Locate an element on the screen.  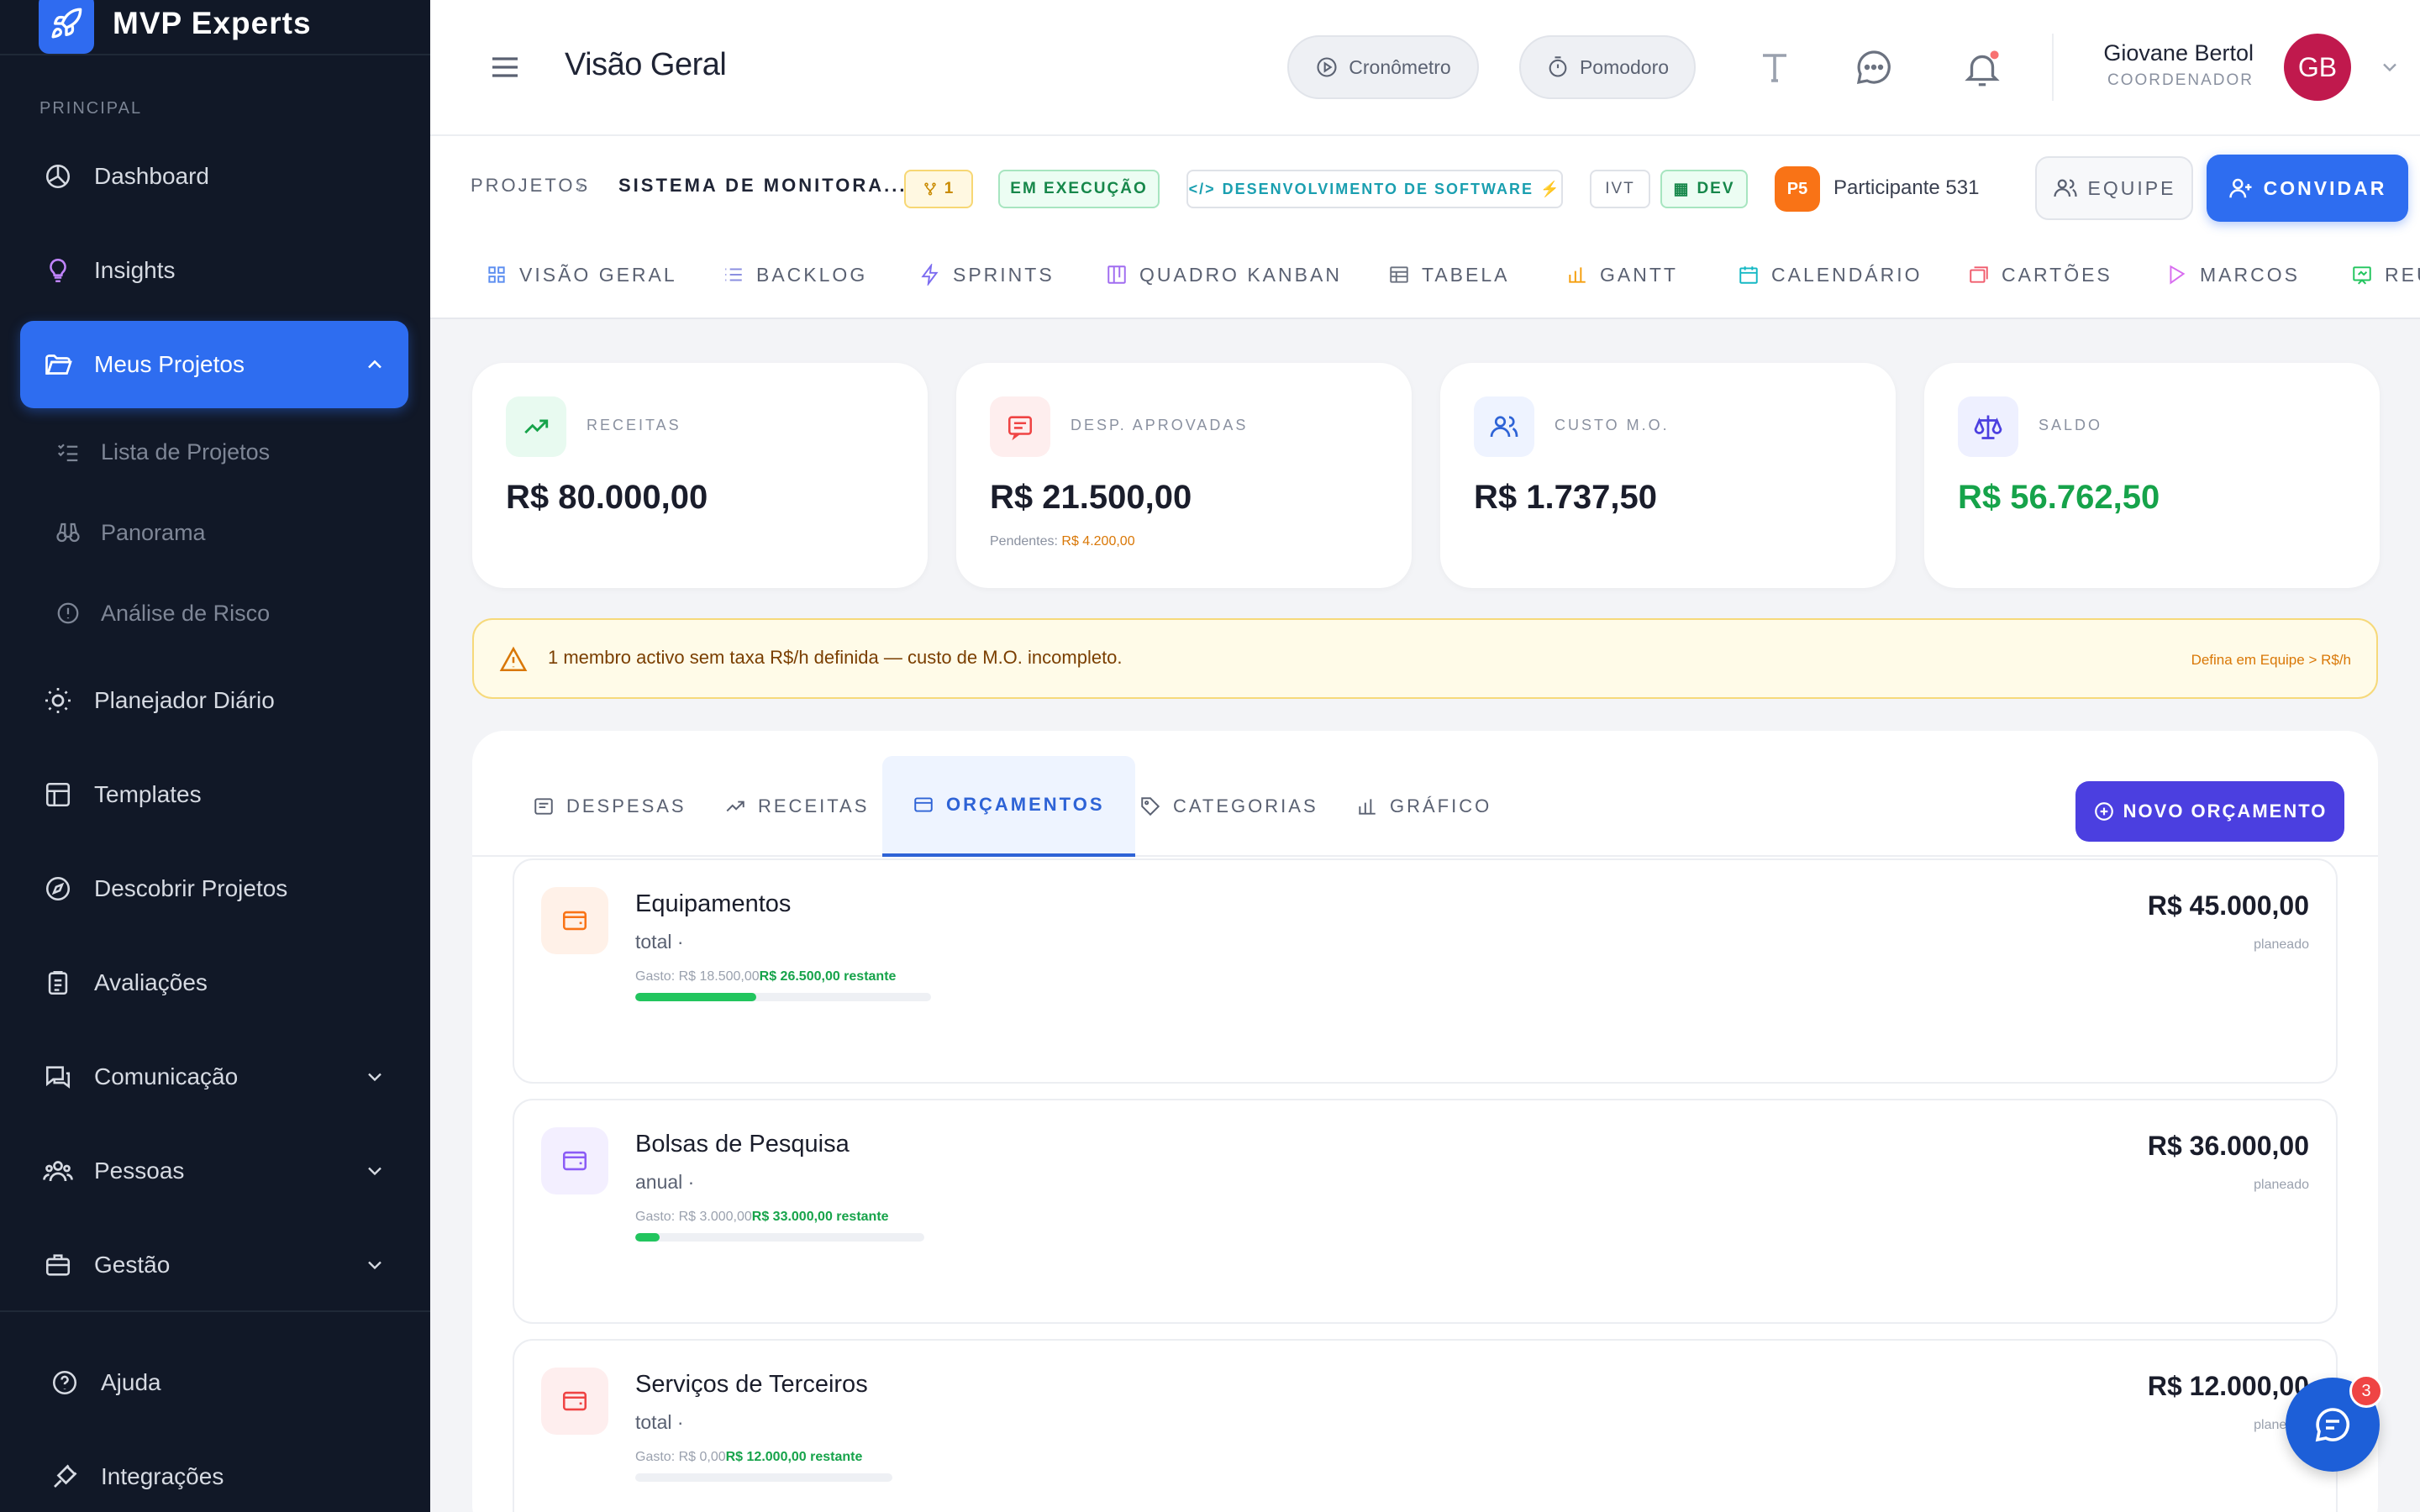
card-value: R$ 21.500,00 is located at coordinates (1091, 497).